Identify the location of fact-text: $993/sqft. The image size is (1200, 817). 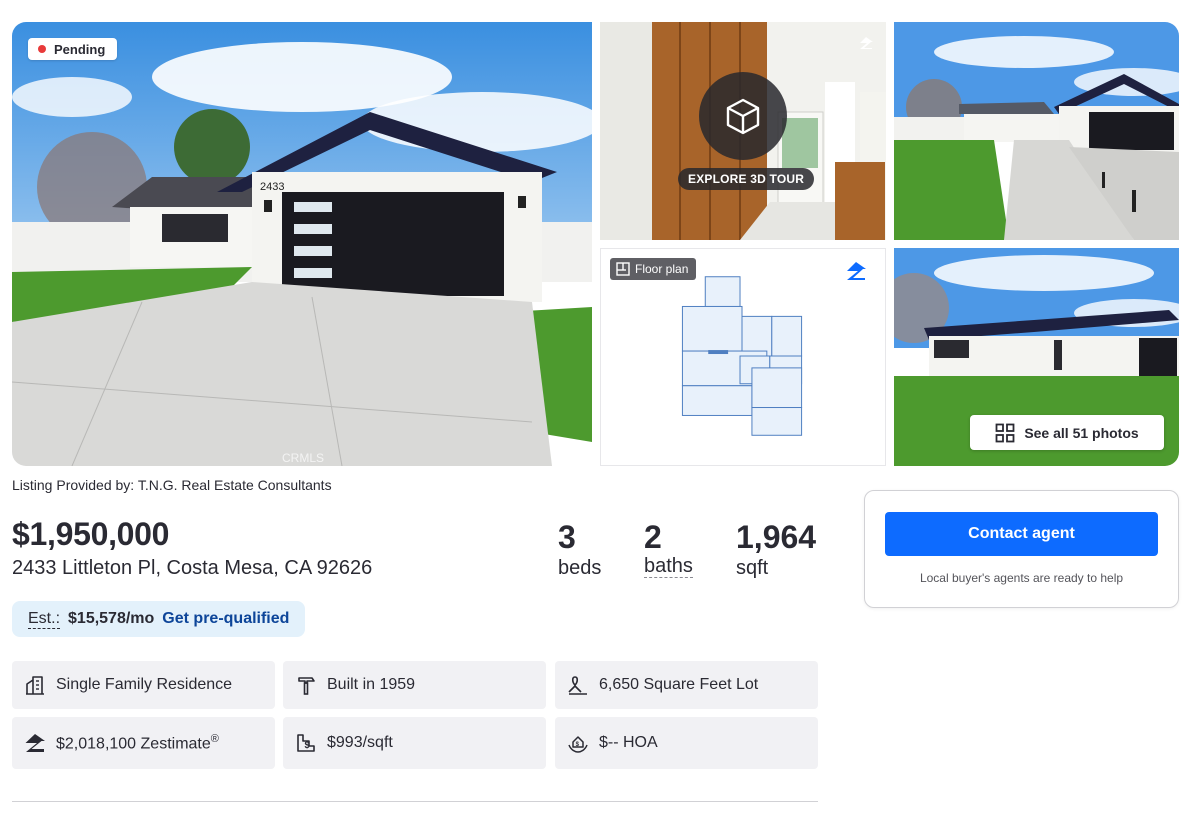
(360, 742).